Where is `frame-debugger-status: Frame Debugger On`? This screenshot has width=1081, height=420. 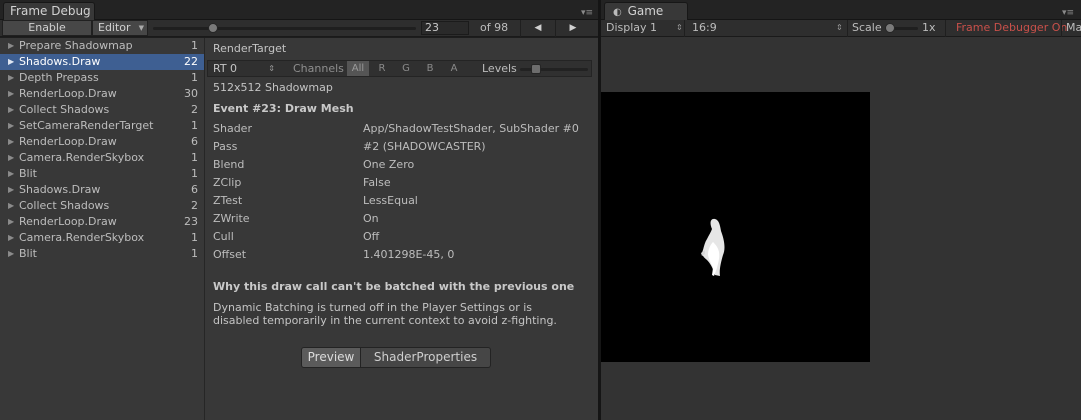
frame-debugger-status: Frame Debugger On is located at coordinates (1011, 28).